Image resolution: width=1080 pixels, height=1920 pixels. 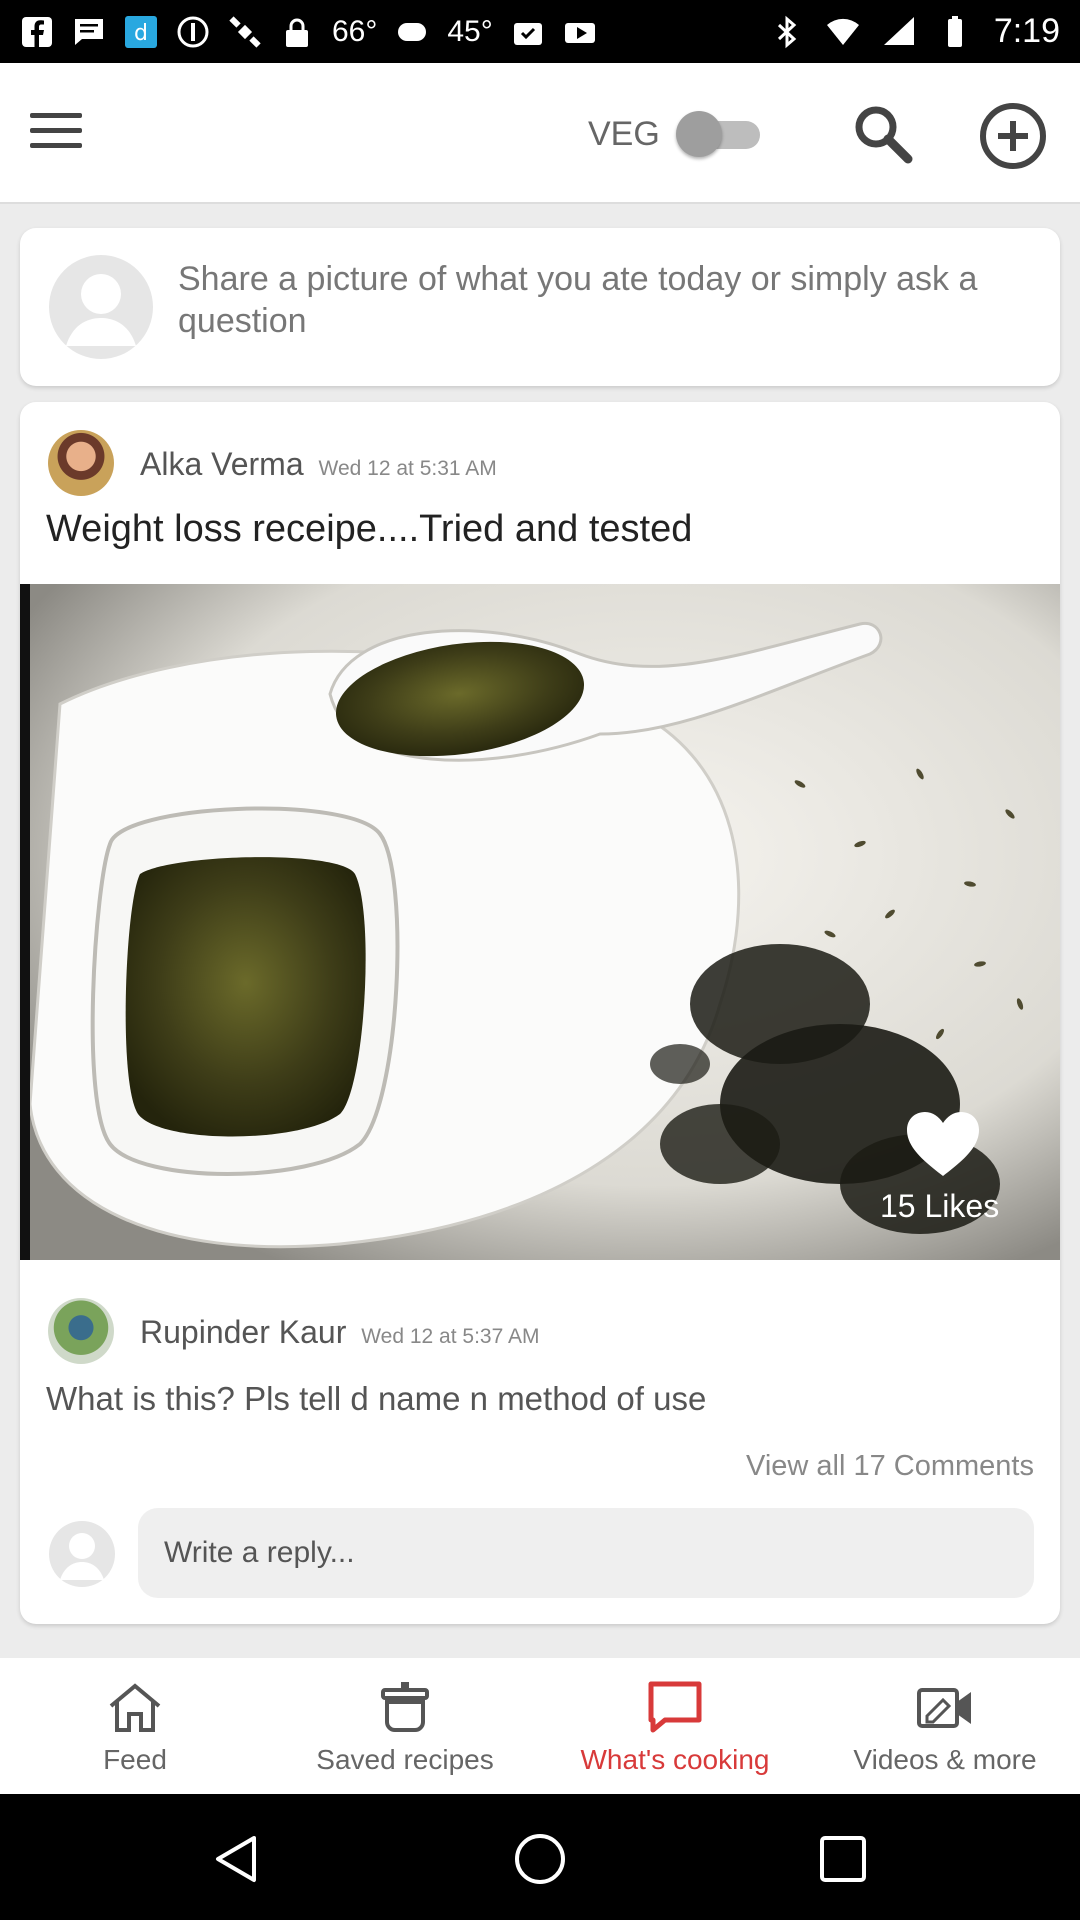 What do you see at coordinates (355, 31) in the screenshot?
I see `temperature-1: 66°` at bounding box center [355, 31].